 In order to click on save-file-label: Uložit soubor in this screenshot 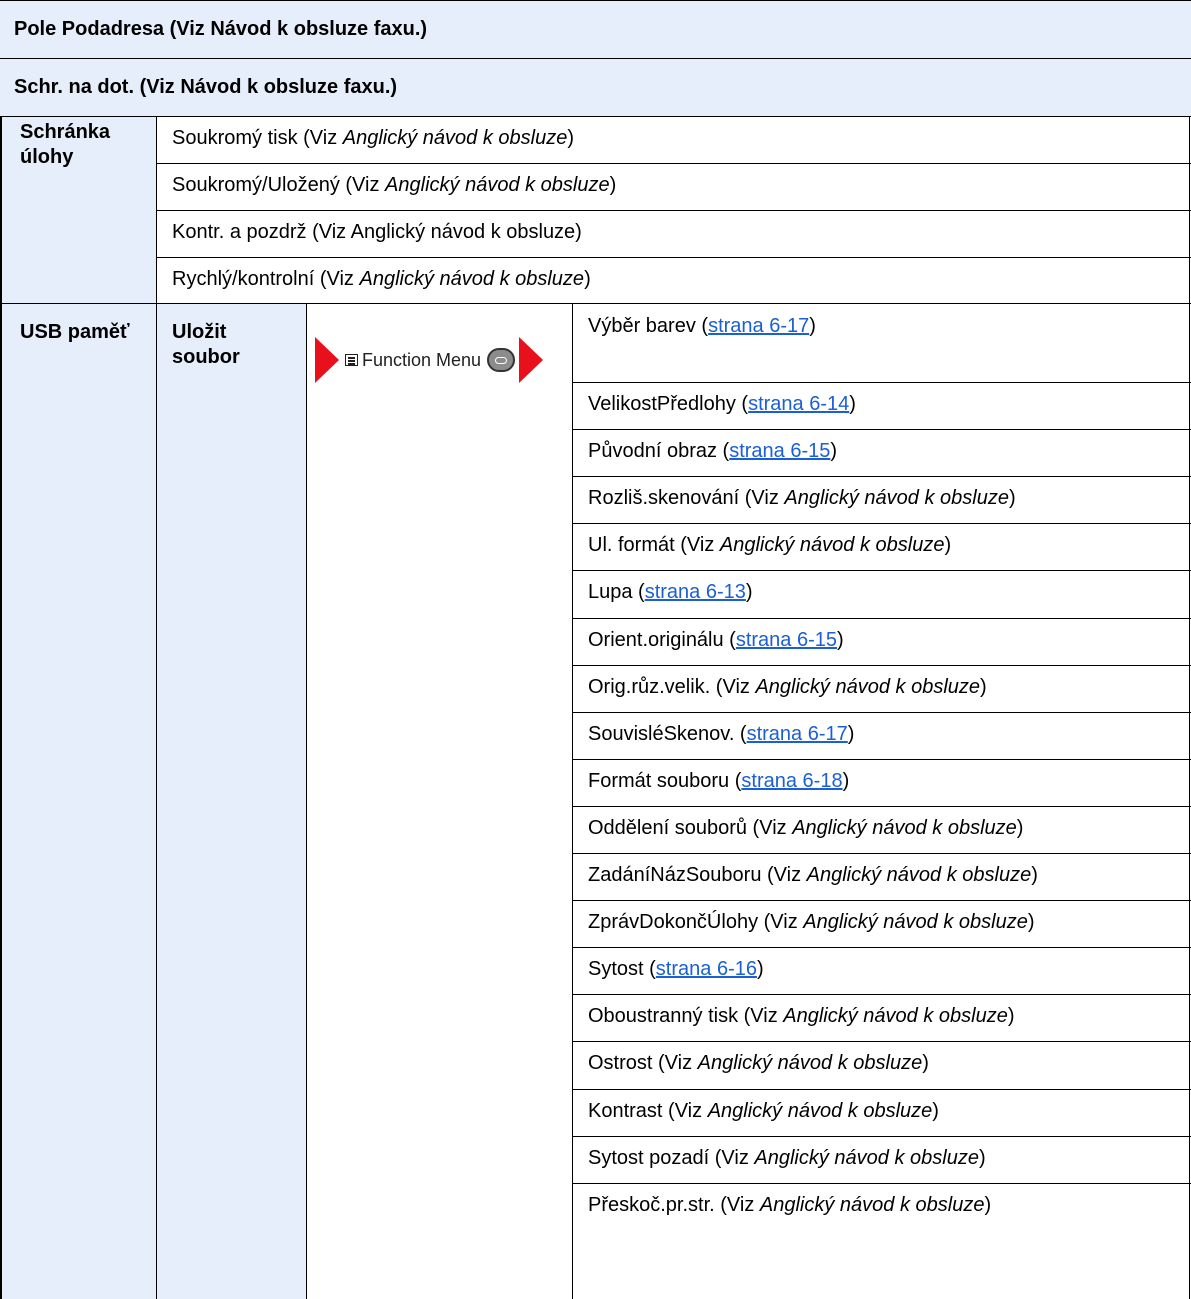, I will do `click(206, 344)`.